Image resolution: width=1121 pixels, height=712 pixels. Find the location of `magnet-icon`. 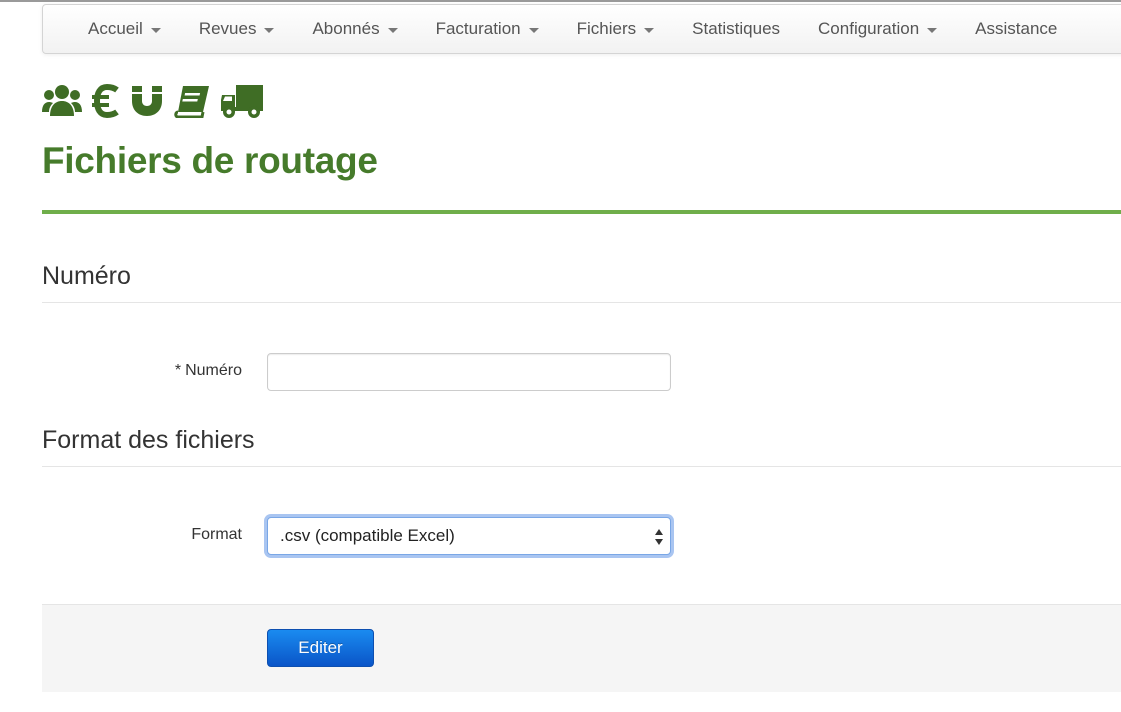

magnet-icon is located at coordinates (147, 101).